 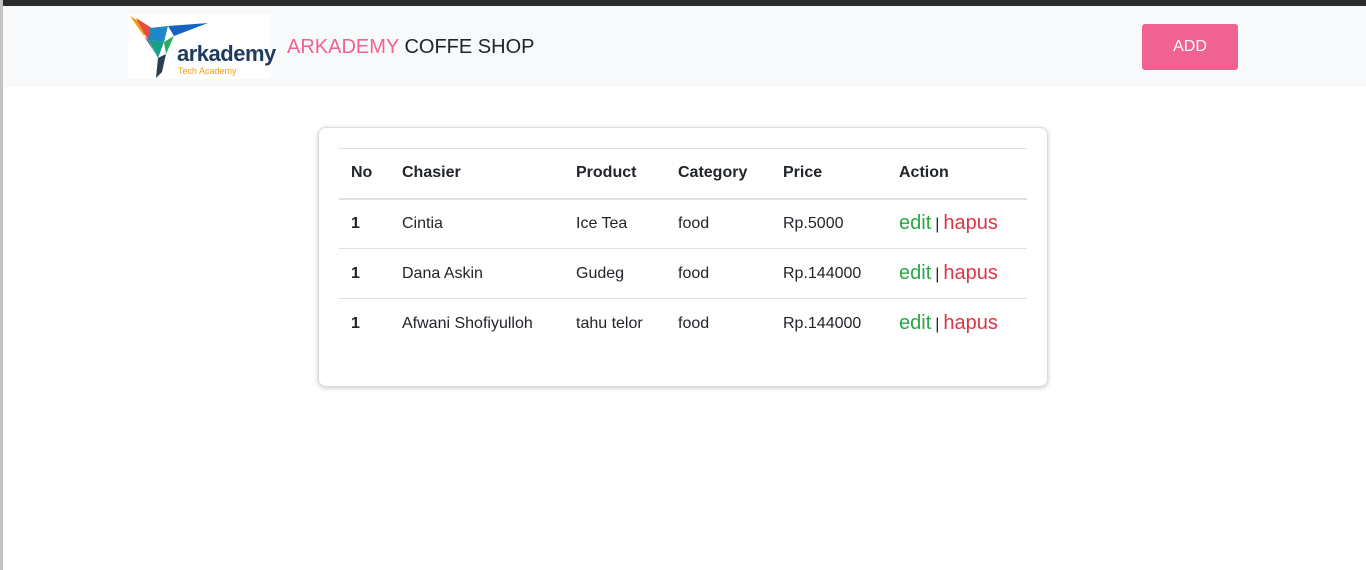 What do you see at coordinates (422, 223) in the screenshot?
I see `cell-cashier: Cintia` at bounding box center [422, 223].